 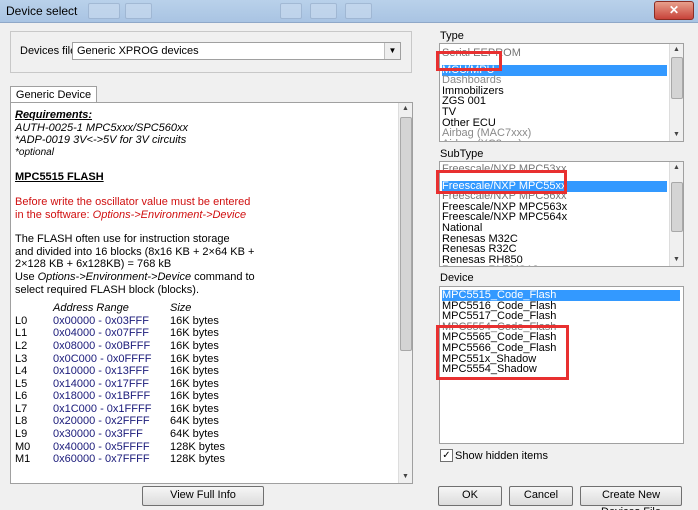 I want to click on type-scrollbar: ▲ ▼, so click(x=676, y=92).